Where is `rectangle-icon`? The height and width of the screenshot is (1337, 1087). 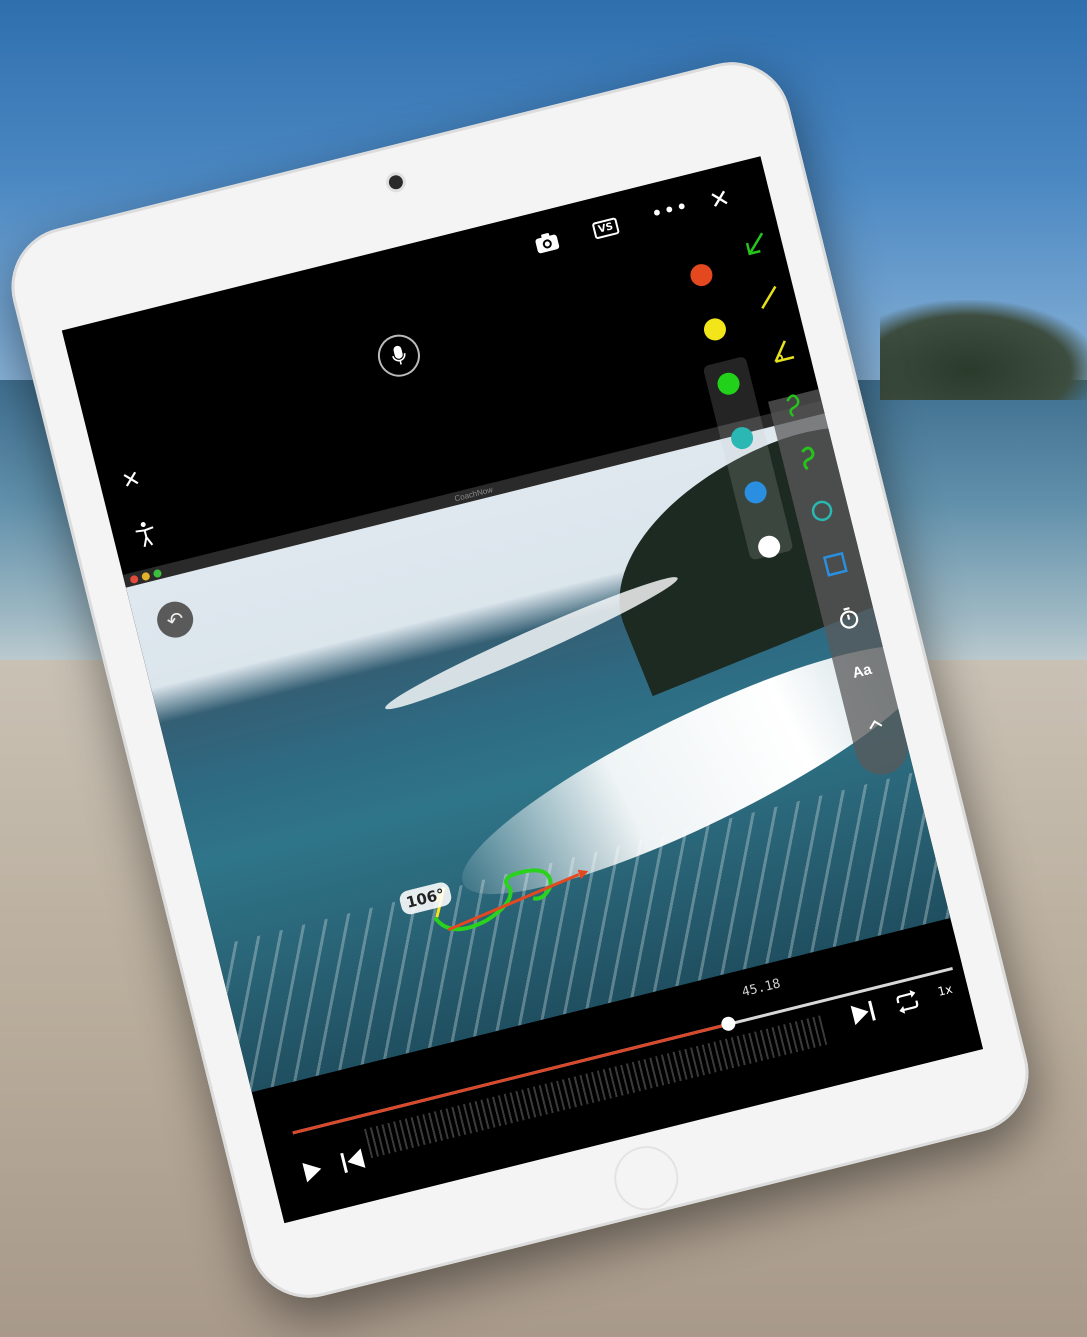 rectangle-icon is located at coordinates (835, 564).